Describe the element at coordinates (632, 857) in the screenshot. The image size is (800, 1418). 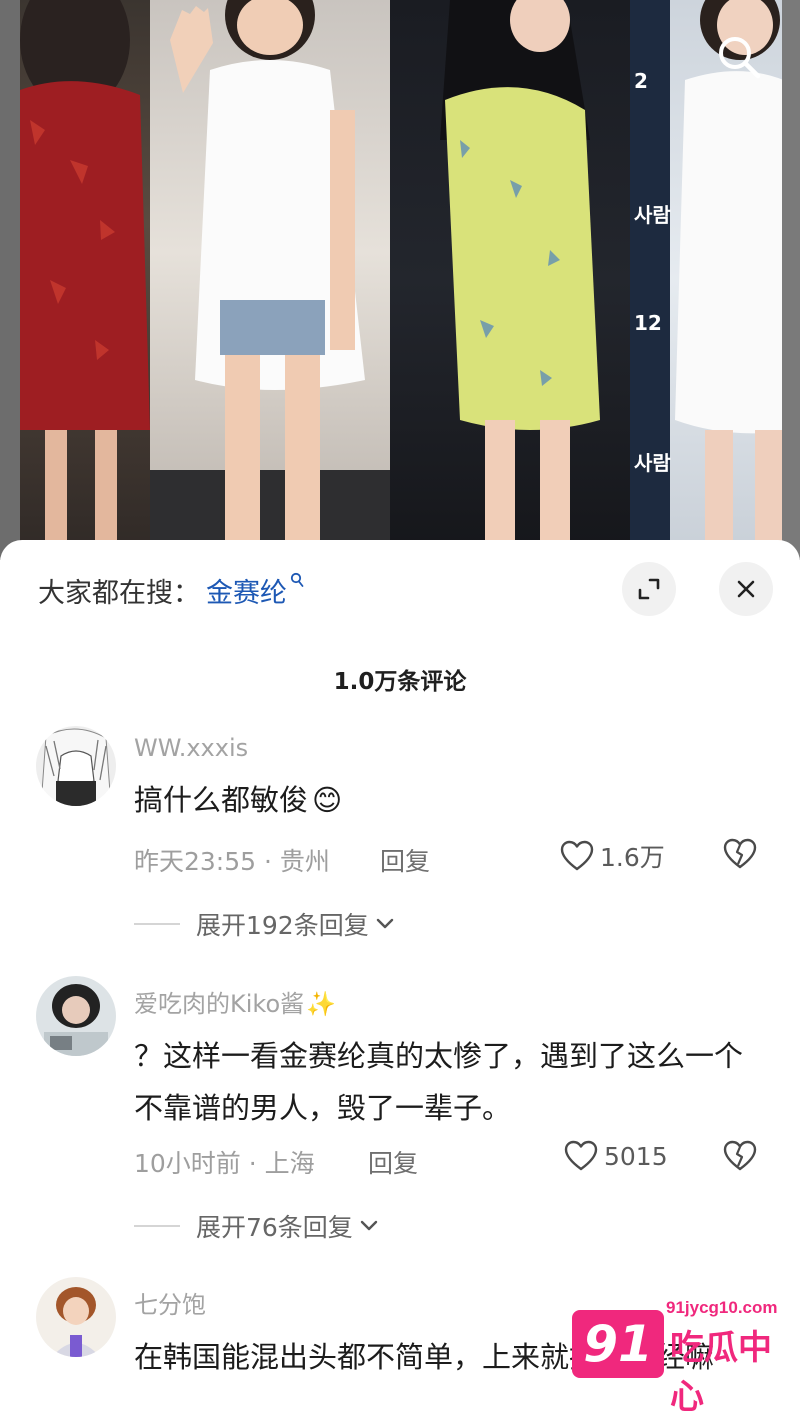
I see `like-count: 1.6万` at that location.